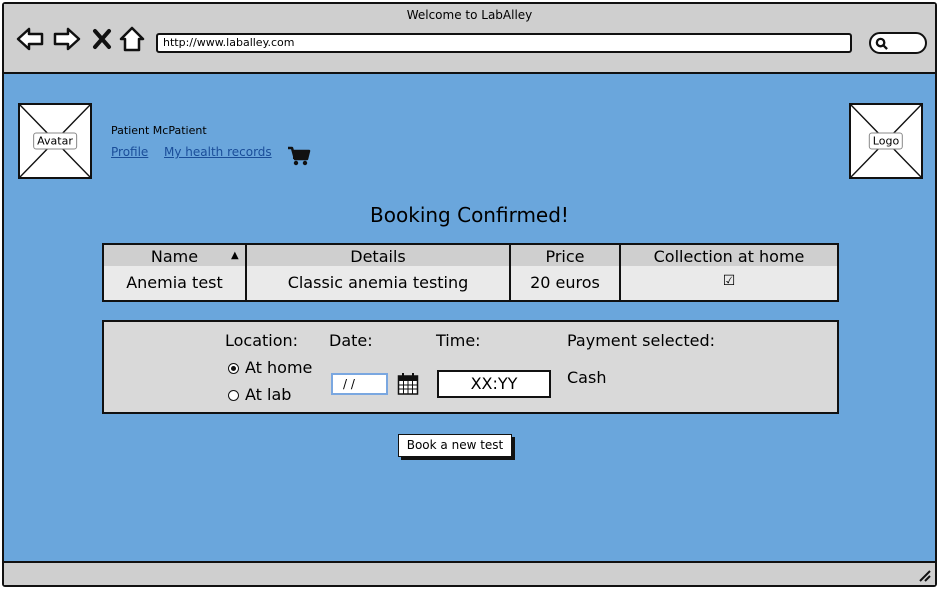  What do you see at coordinates (359, 384) in the screenshot?
I see `date-input: / /` at bounding box center [359, 384].